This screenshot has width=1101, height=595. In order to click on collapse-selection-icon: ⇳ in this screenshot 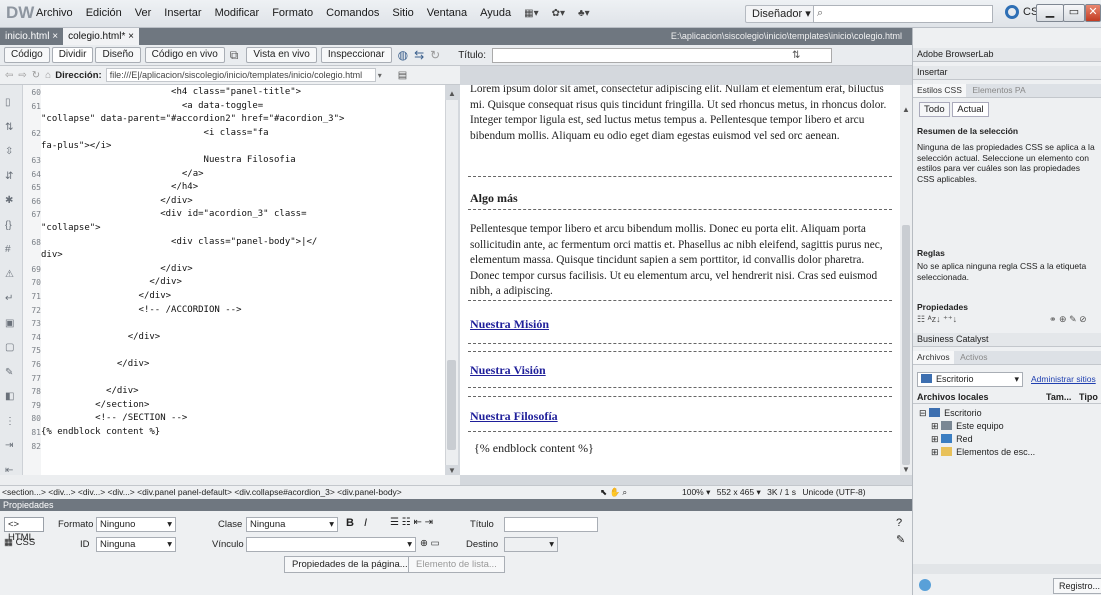, I will do `click(10, 152)`.